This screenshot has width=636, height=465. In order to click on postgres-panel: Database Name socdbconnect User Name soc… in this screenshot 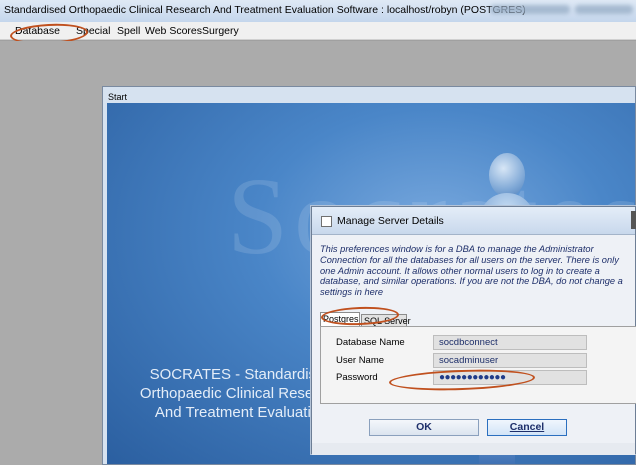, I will do `click(478, 365)`.